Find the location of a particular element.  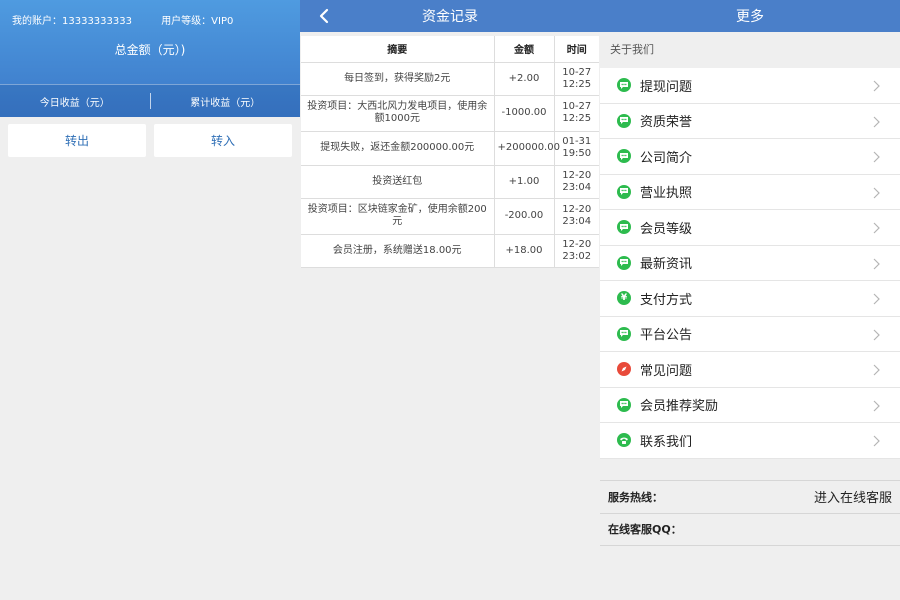

menu-item: 平台公告 is located at coordinates (750, 334).